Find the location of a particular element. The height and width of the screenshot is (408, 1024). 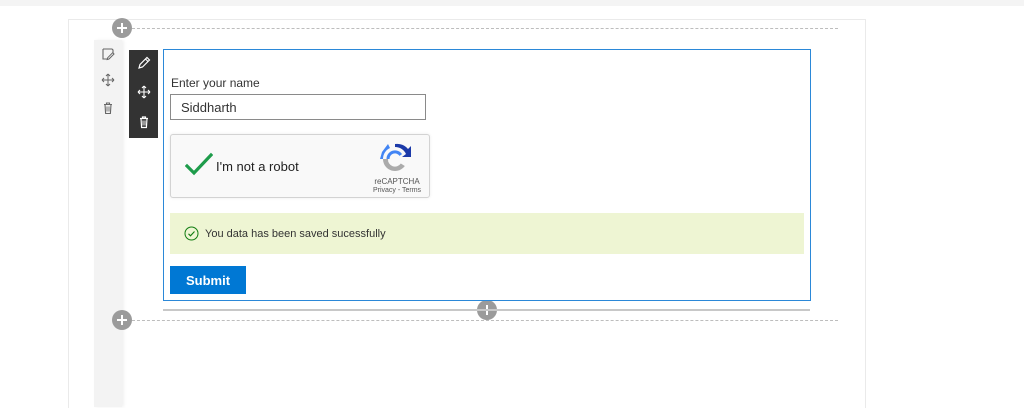

recaptcha-logo-icon is located at coordinates (395, 157).